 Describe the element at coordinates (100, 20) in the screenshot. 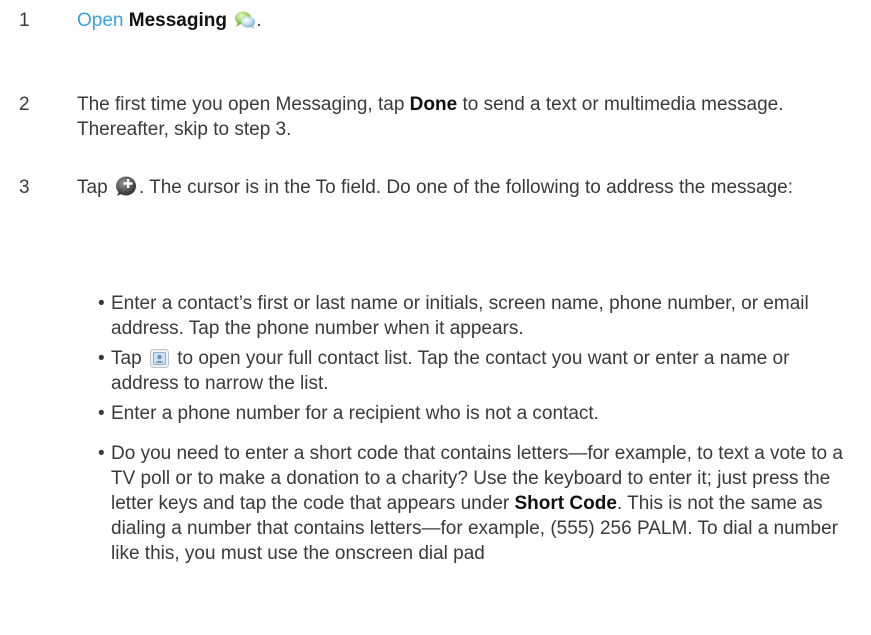

I see `open-link: Open` at that location.